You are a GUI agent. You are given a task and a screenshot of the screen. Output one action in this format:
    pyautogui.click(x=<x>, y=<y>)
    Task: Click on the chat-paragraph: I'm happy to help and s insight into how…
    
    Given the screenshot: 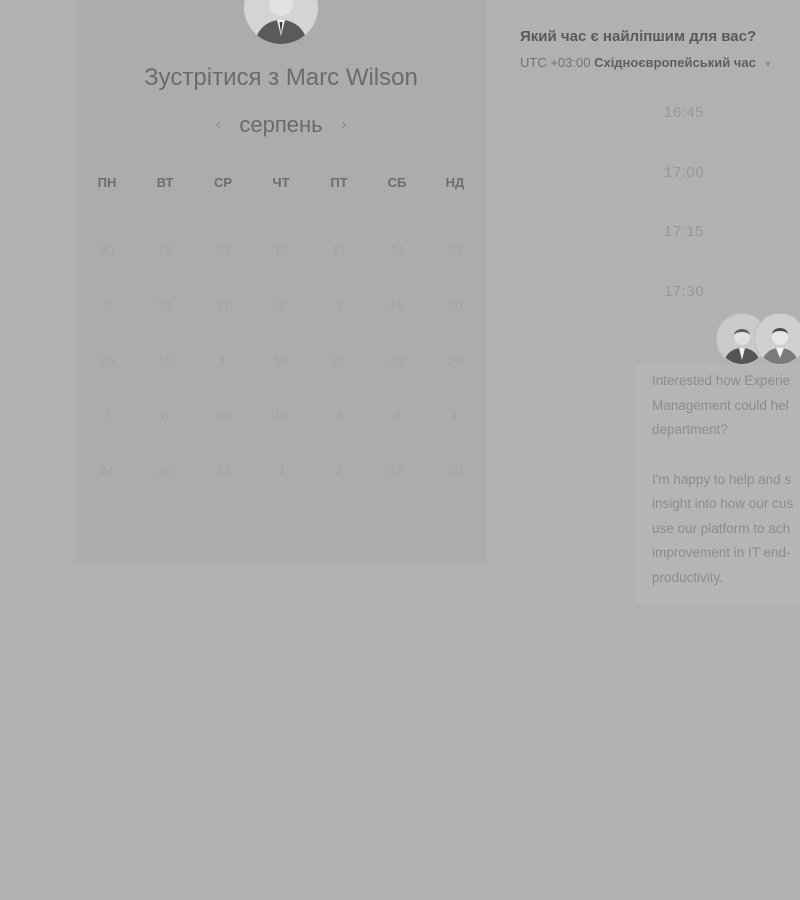 What is the action you would take?
    pyautogui.click(x=726, y=529)
    